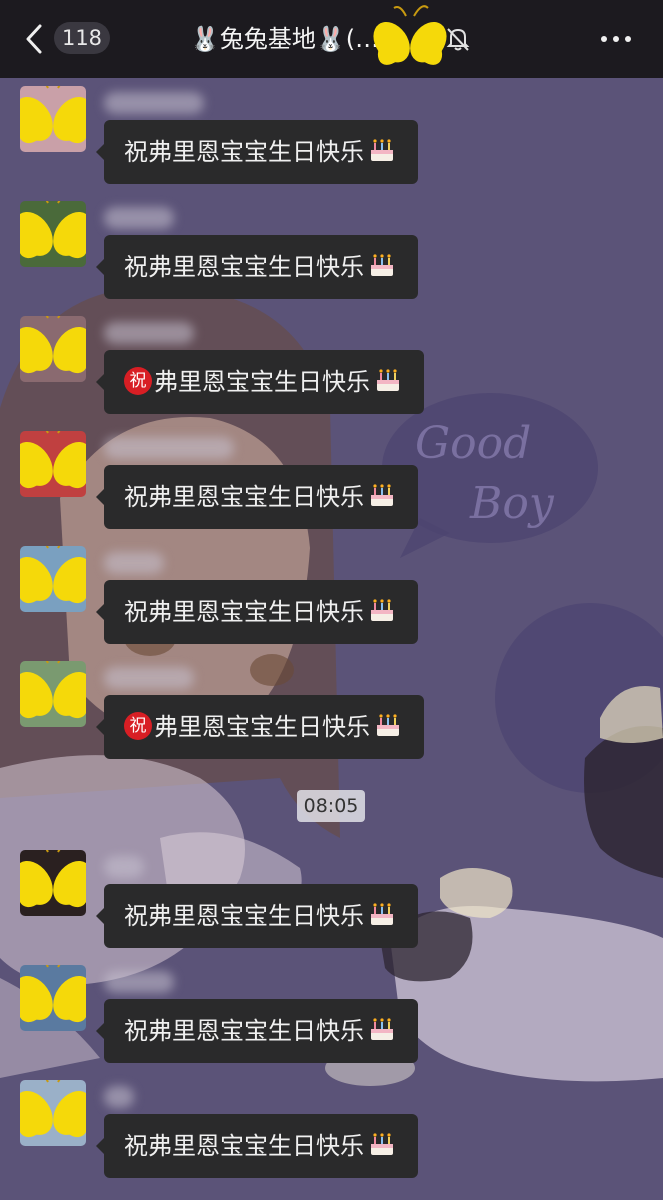 The image size is (663, 1200). Describe the element at coordinates (273, 39) in the screenshot. I see `group-title-text: 🐰兔兔基地🐰(` at that location.